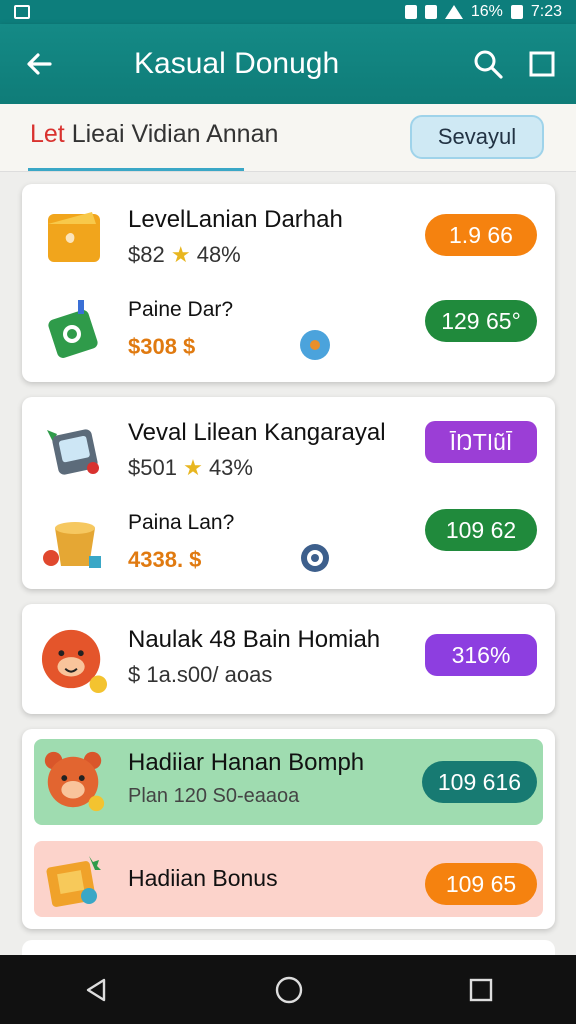 The width and height of the screenshot is (576, 1024). I want to click on nav-recents-icon, so click(481, 990).